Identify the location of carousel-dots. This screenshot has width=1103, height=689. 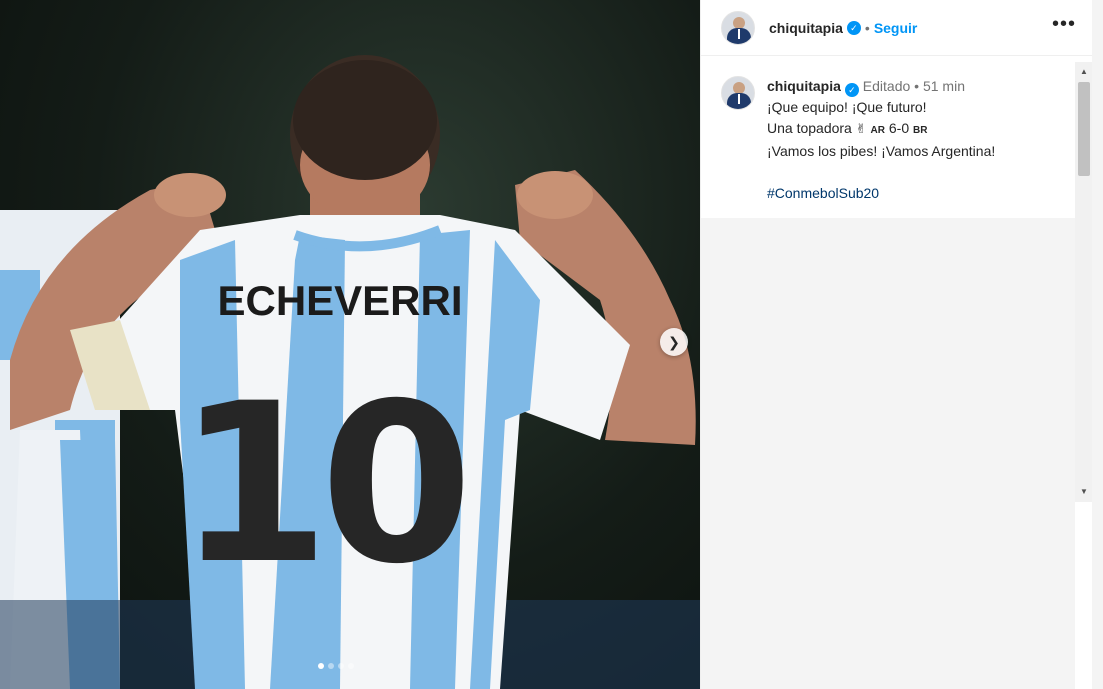
(336, 666).